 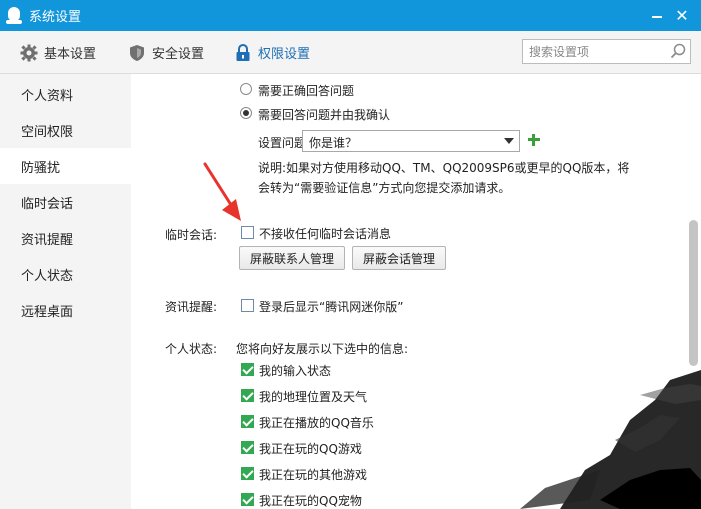 What do you see at coordinates (247, 395) in the screenshot?
I see `status-location-checkbox` at bounding box center [247, 395].